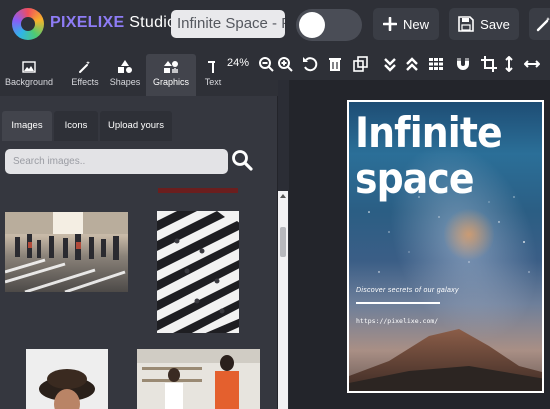 The height and width of the screenshot is (409, 550). I want to click on mountain-image, so click(445, 360).